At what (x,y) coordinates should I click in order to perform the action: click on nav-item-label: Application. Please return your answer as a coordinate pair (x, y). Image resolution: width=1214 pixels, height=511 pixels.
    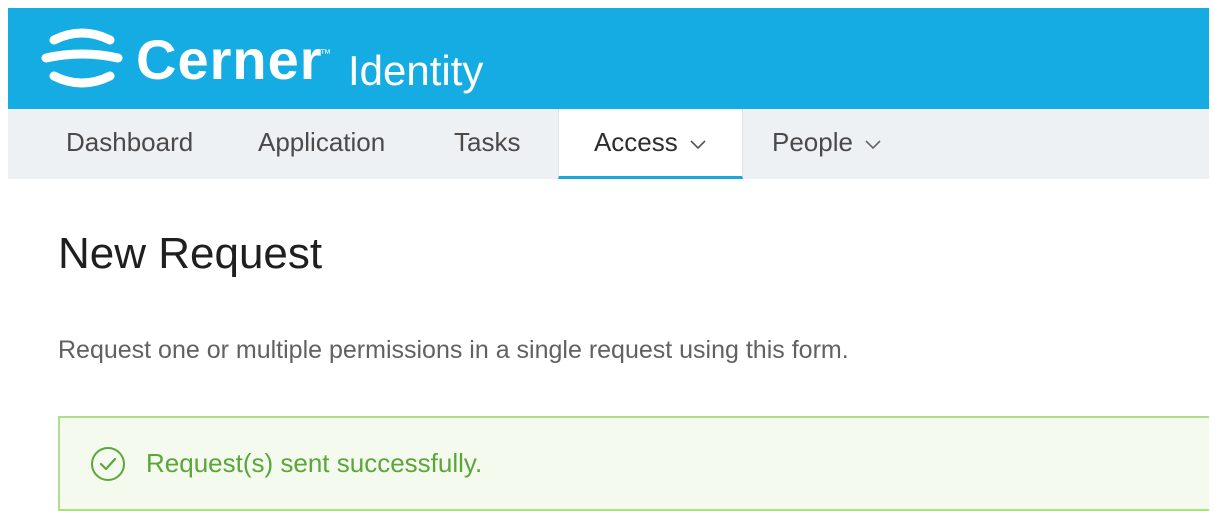
    Looking at the image, I should click on (322, 142).